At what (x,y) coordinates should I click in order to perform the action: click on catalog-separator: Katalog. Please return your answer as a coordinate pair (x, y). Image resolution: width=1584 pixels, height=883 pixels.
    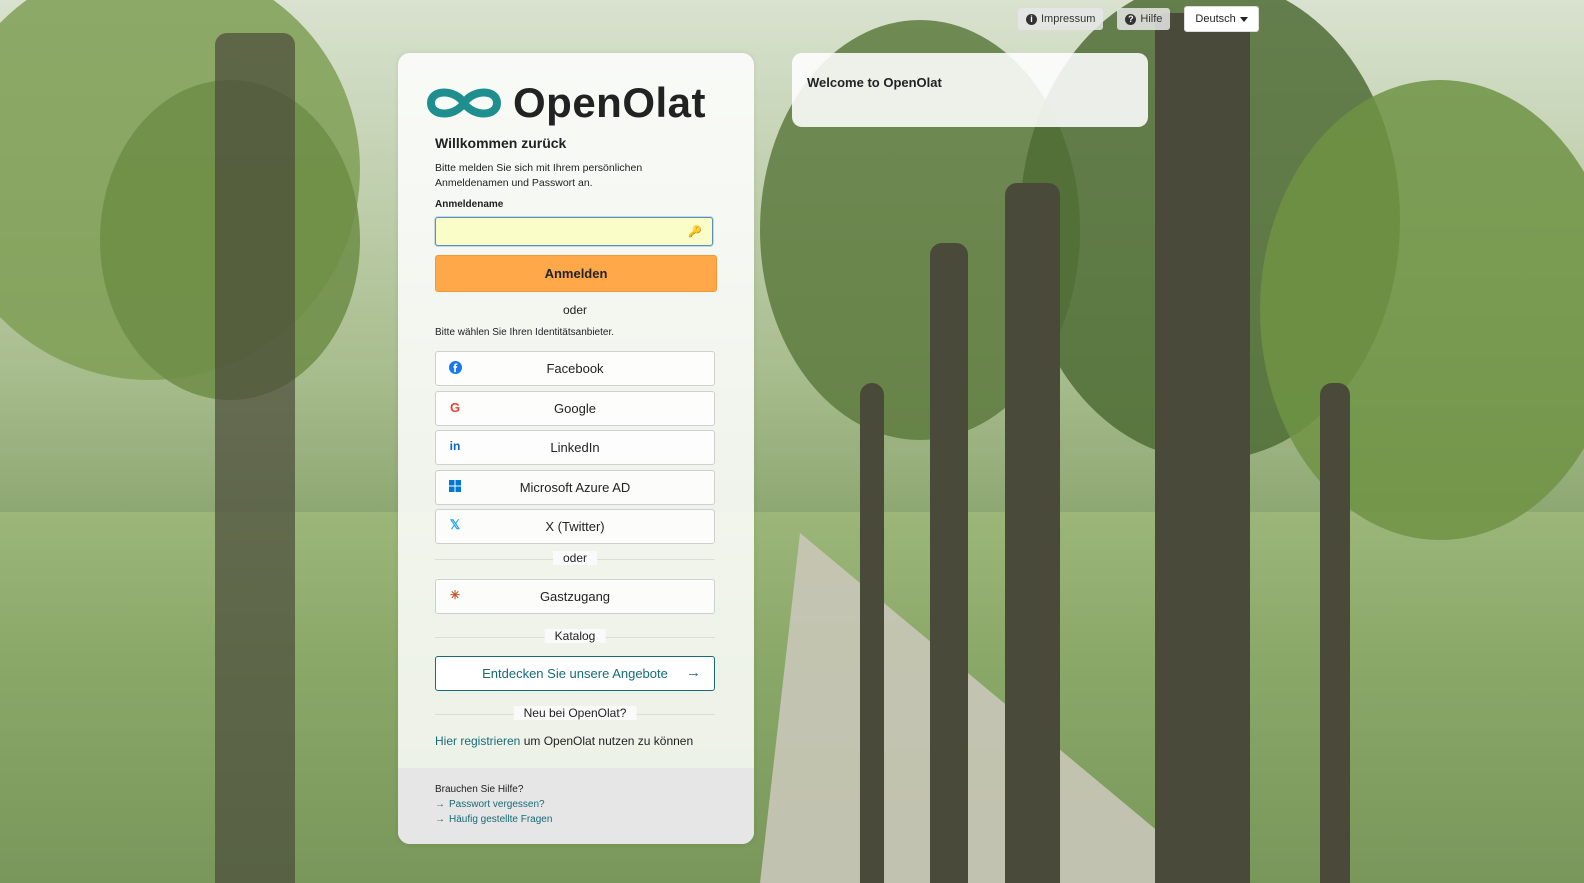
    Looking at the image, I should click on (575, 637).